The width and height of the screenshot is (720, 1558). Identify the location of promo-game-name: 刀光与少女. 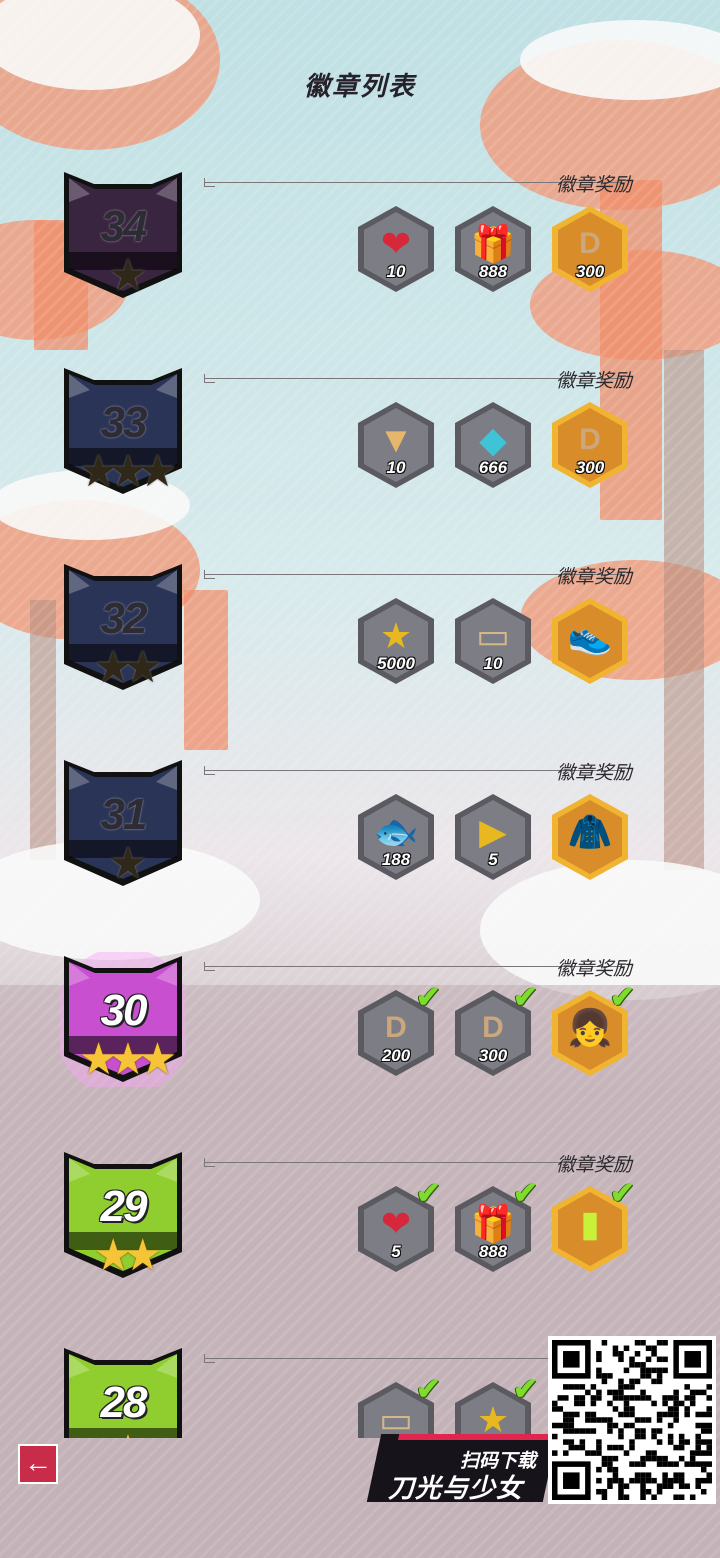
(456, 1488).